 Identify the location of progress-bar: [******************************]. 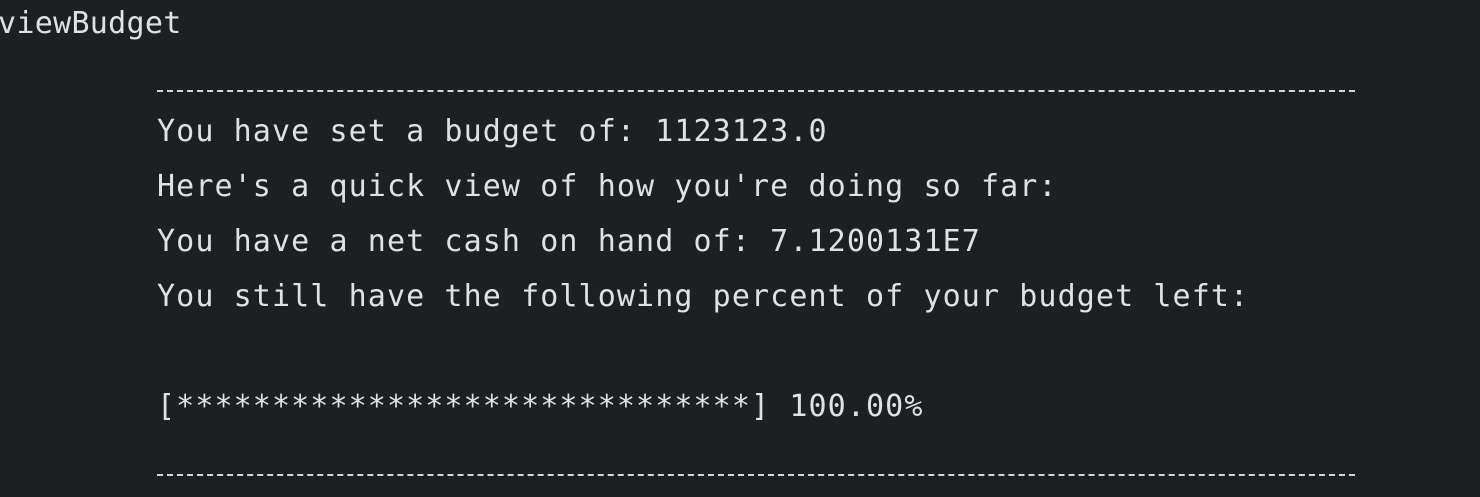
(464, 406).